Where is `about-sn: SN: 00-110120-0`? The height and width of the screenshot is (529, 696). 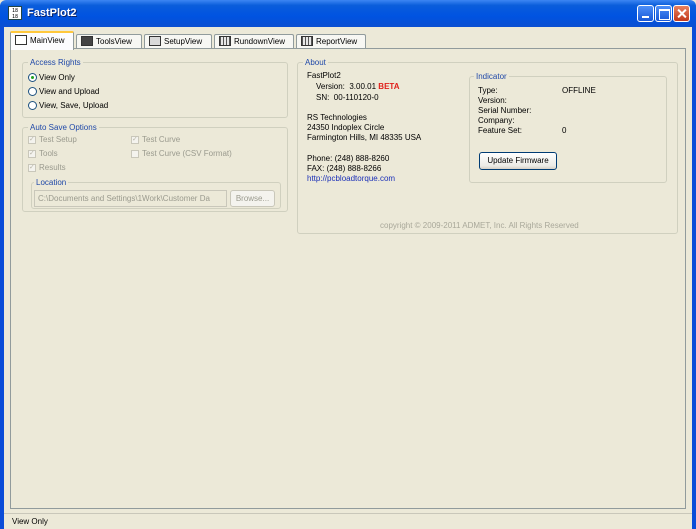 about-sn: SN: 00-110120-0 is located at coordinates (347, 98).